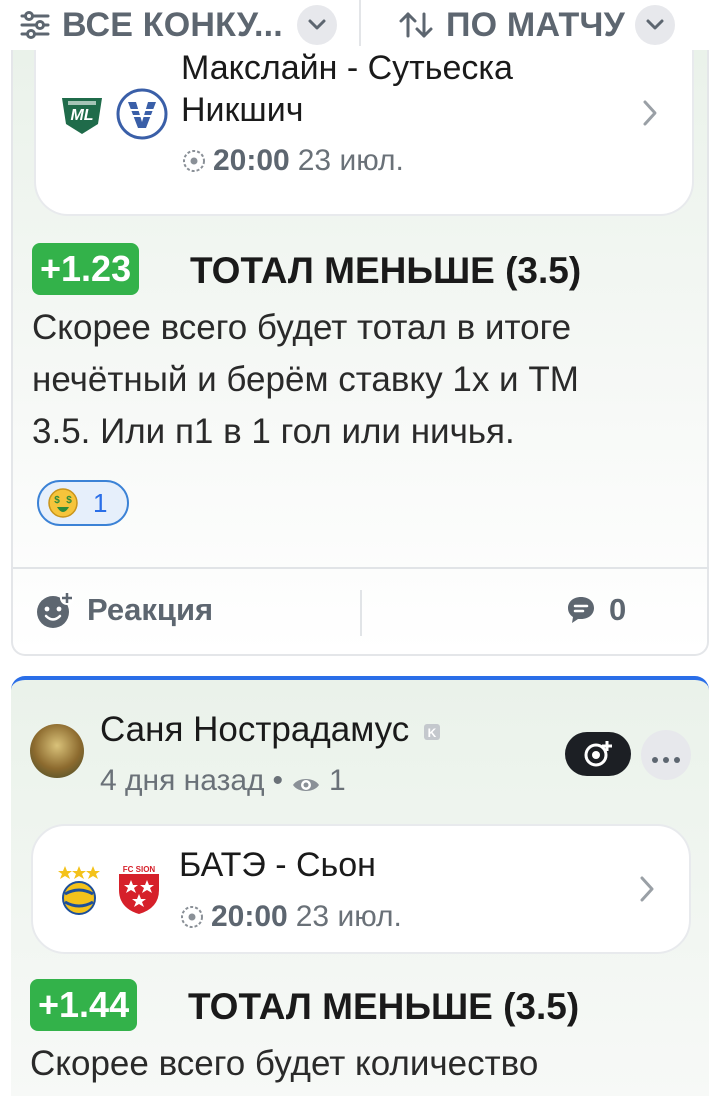 This screenshot has height=1096, width=719. I want to click on sort-filter: ПО МАТЧУ, so click(535, 25).